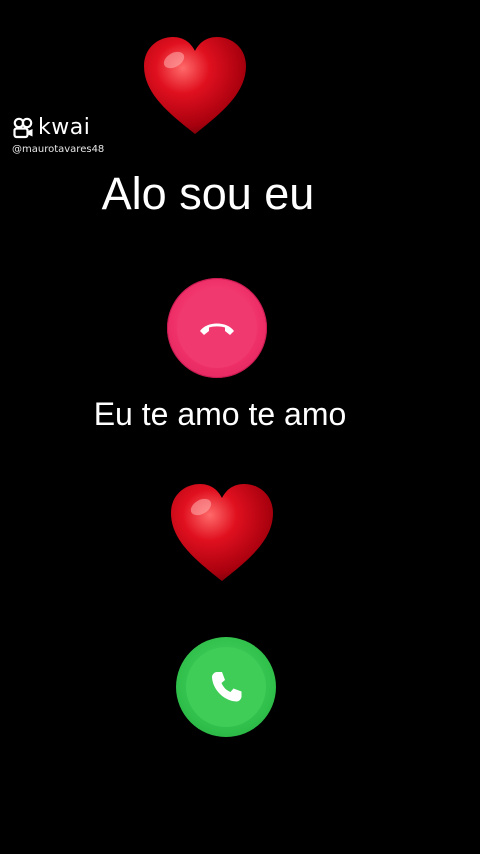 Image resolution: width=480 pixels, height=854 pixels. I want to click on phone-hangup-icon, so click(217, 329).